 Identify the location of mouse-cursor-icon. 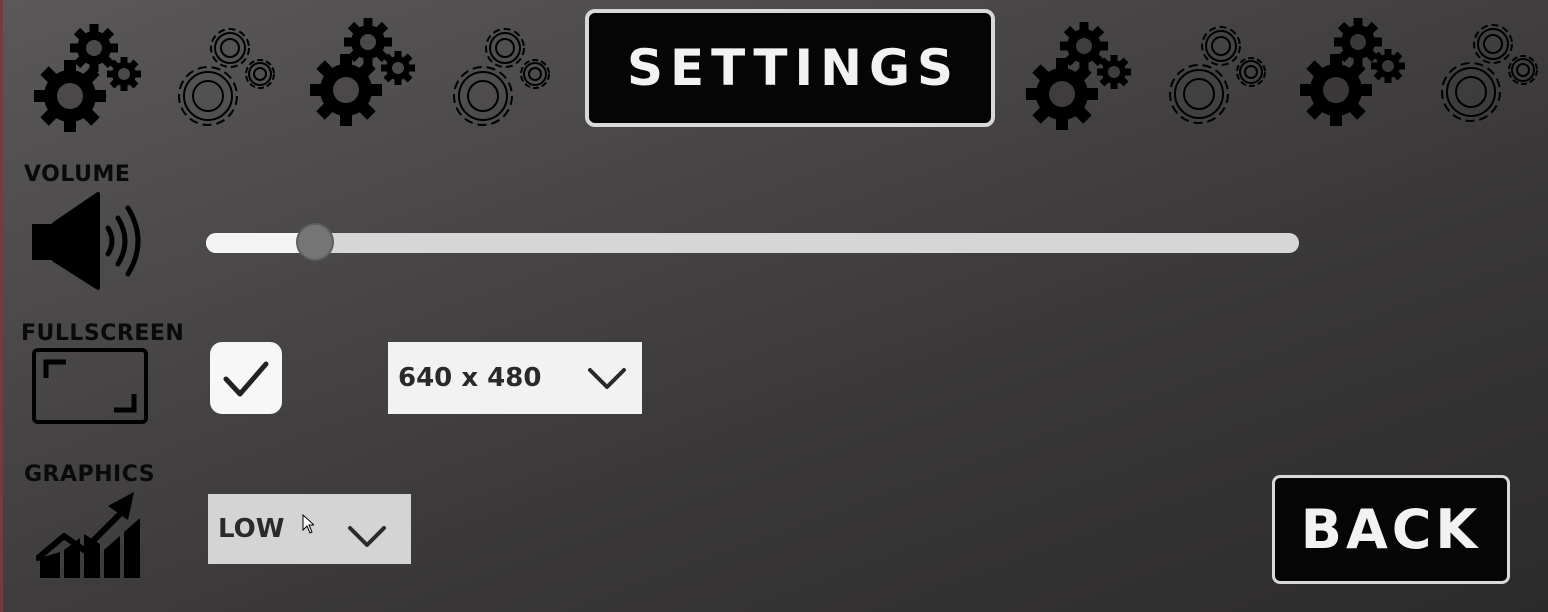
(308, 524).